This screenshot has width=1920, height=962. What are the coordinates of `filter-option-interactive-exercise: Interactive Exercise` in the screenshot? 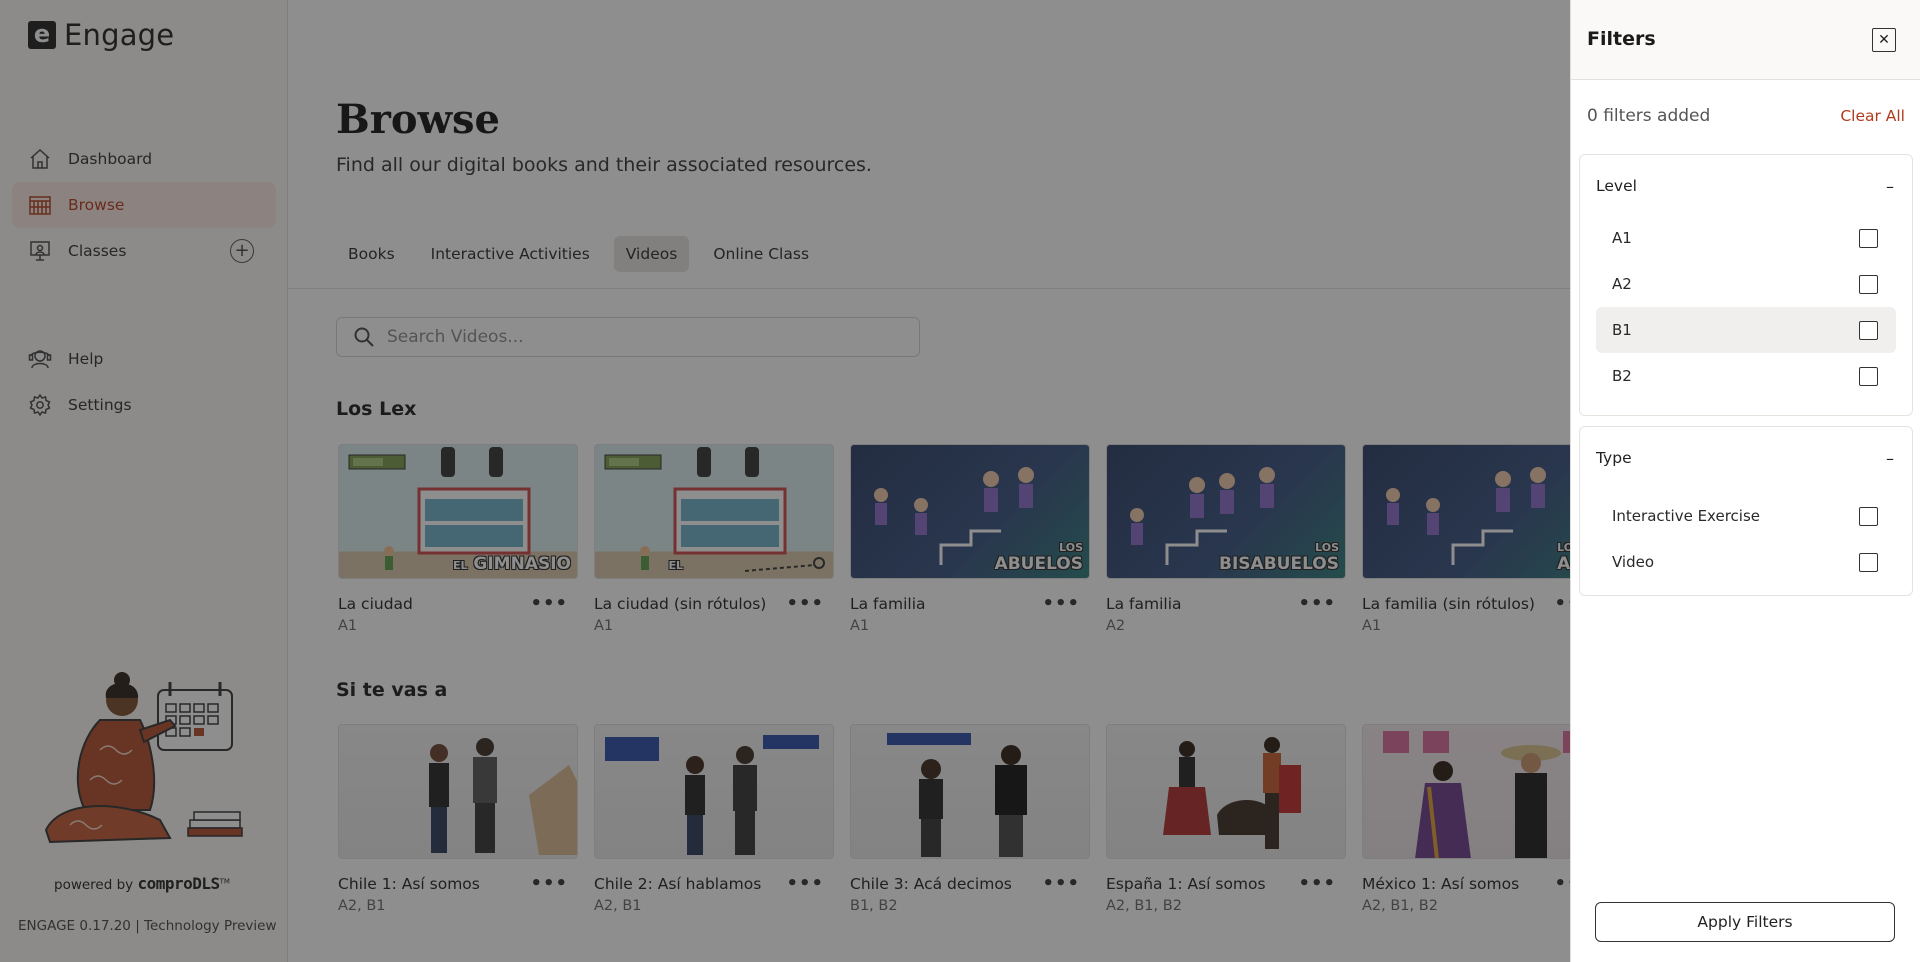 It's located at (1746, 516).